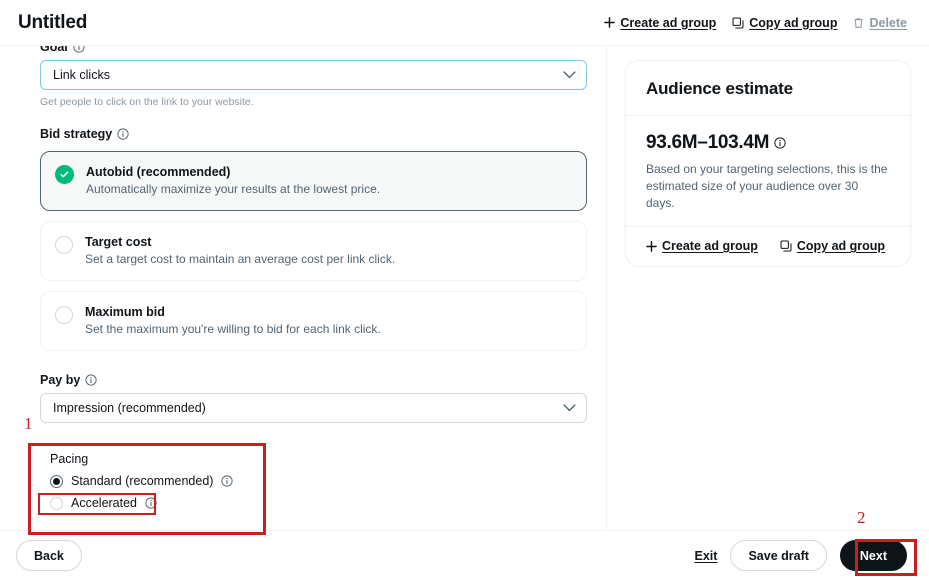 This screenshot has width=929, height=580. I want to click on goal-label-text: Goal, so click(54, 50).